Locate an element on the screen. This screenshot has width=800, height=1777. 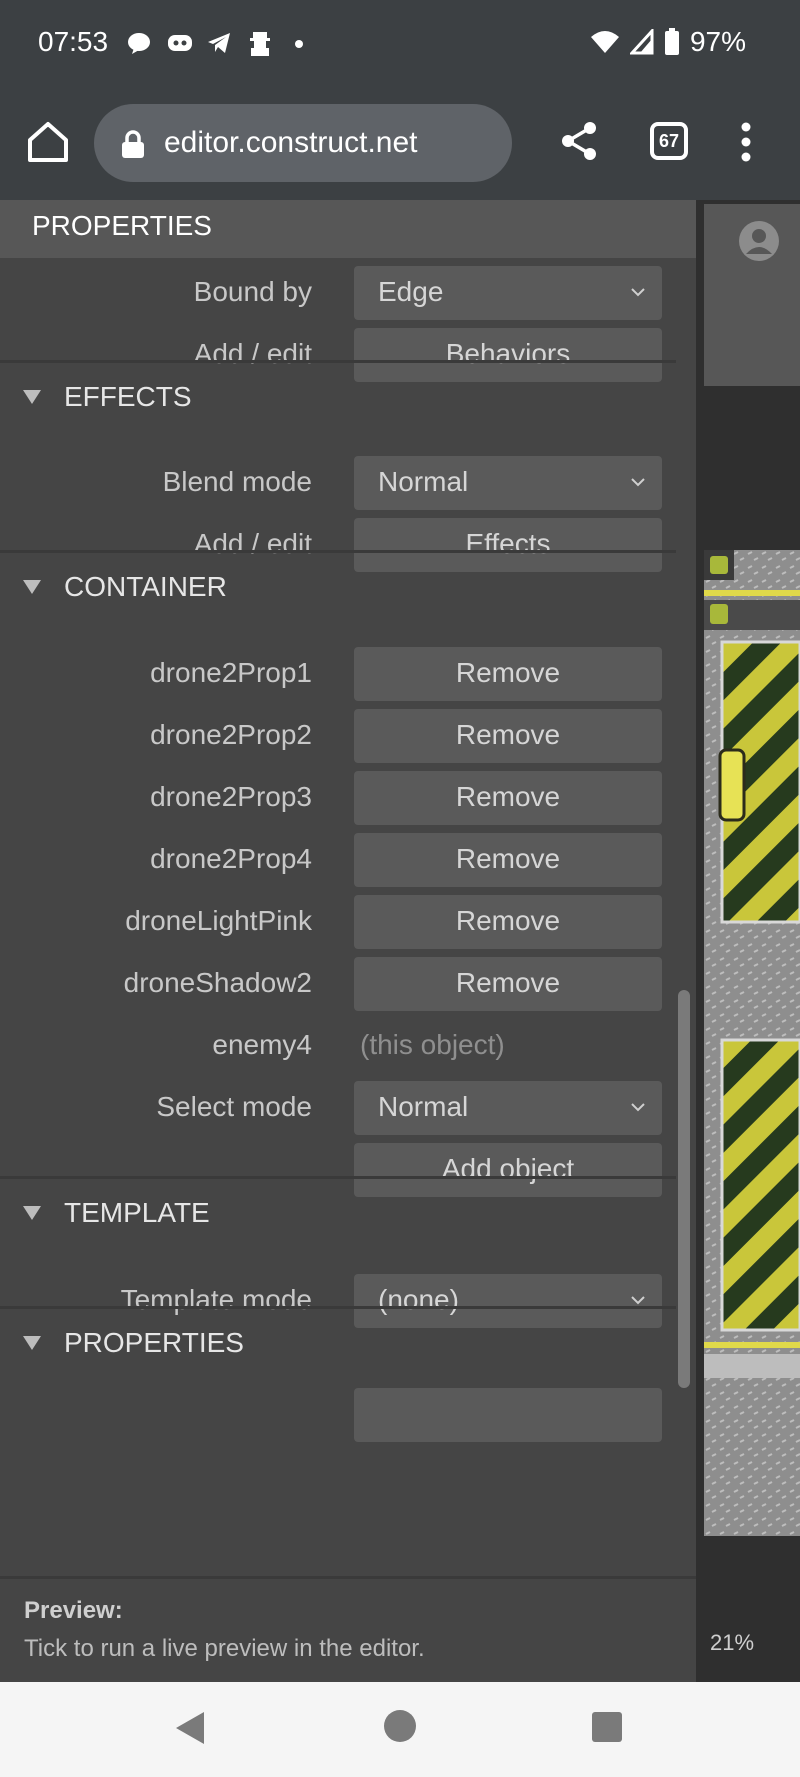
container-object-name: drone2Prop1 is located at coordinates (231, 672).